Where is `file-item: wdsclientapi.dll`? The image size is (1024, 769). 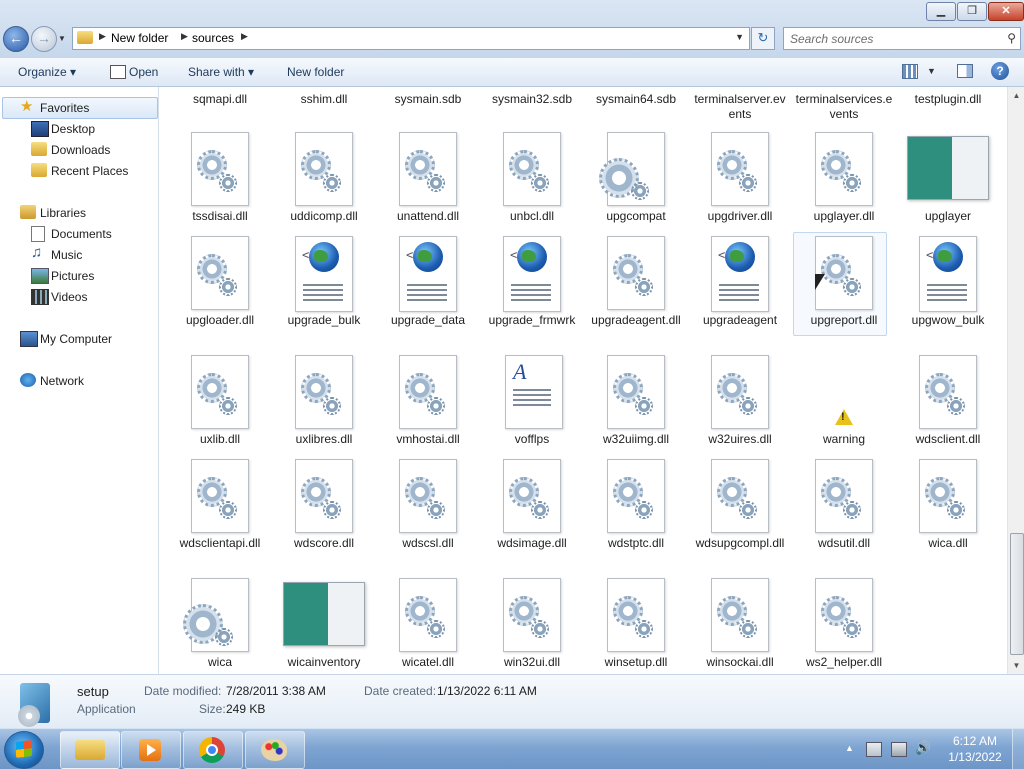
file-item: wdsclientapi.dll is located at coordinates (220, 509).